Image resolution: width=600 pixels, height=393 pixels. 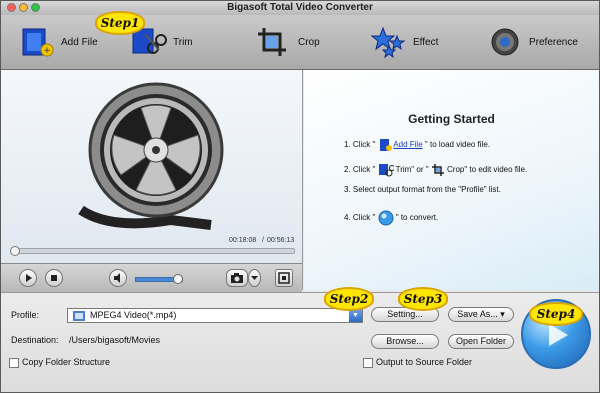 I want to click on seek-bar, so click(x=152, y=251).